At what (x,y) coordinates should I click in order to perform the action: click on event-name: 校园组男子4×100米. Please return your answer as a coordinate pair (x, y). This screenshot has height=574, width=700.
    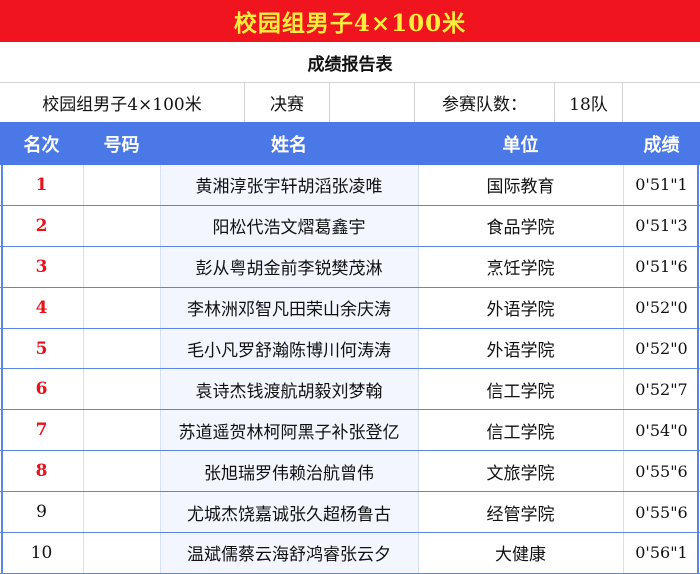
    Looking at the image, I should click on (122, 102).